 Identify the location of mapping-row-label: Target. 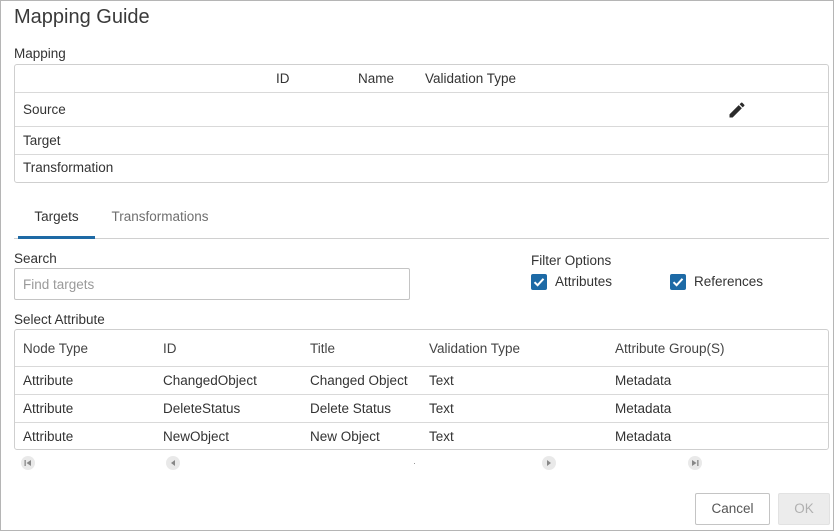
(42, 140).